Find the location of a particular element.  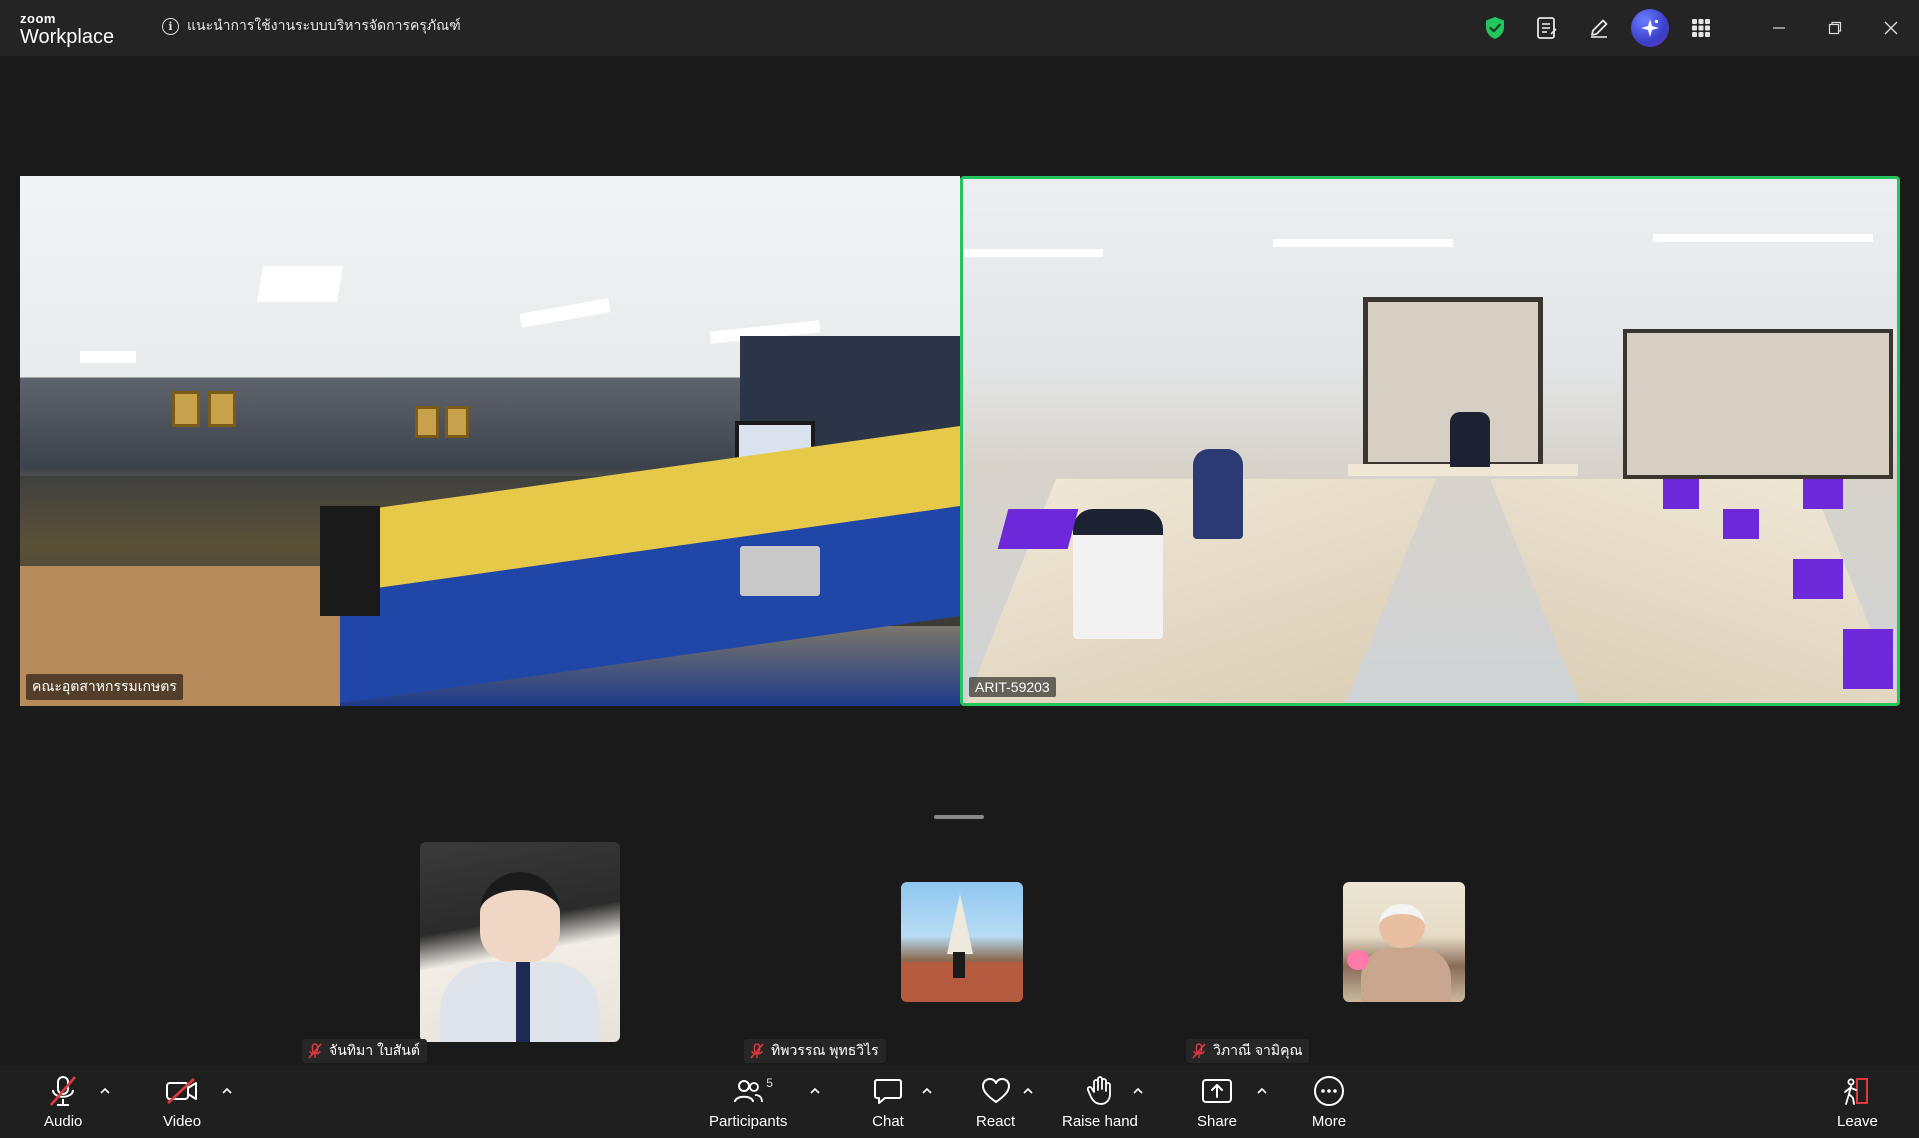

chat-button: Chat is located at coordinates (888, 1102).